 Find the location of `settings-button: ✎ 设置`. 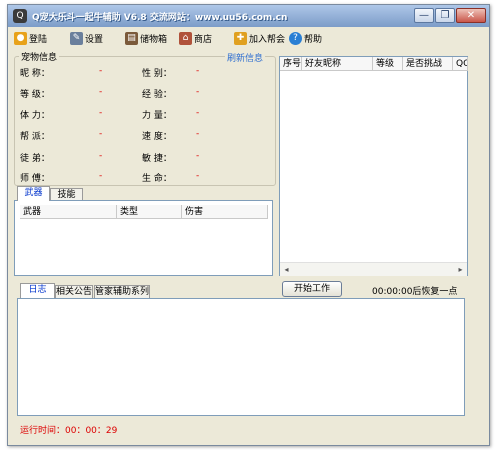

settings-button: ✎ 设置 is located at coordinates (86, 38).